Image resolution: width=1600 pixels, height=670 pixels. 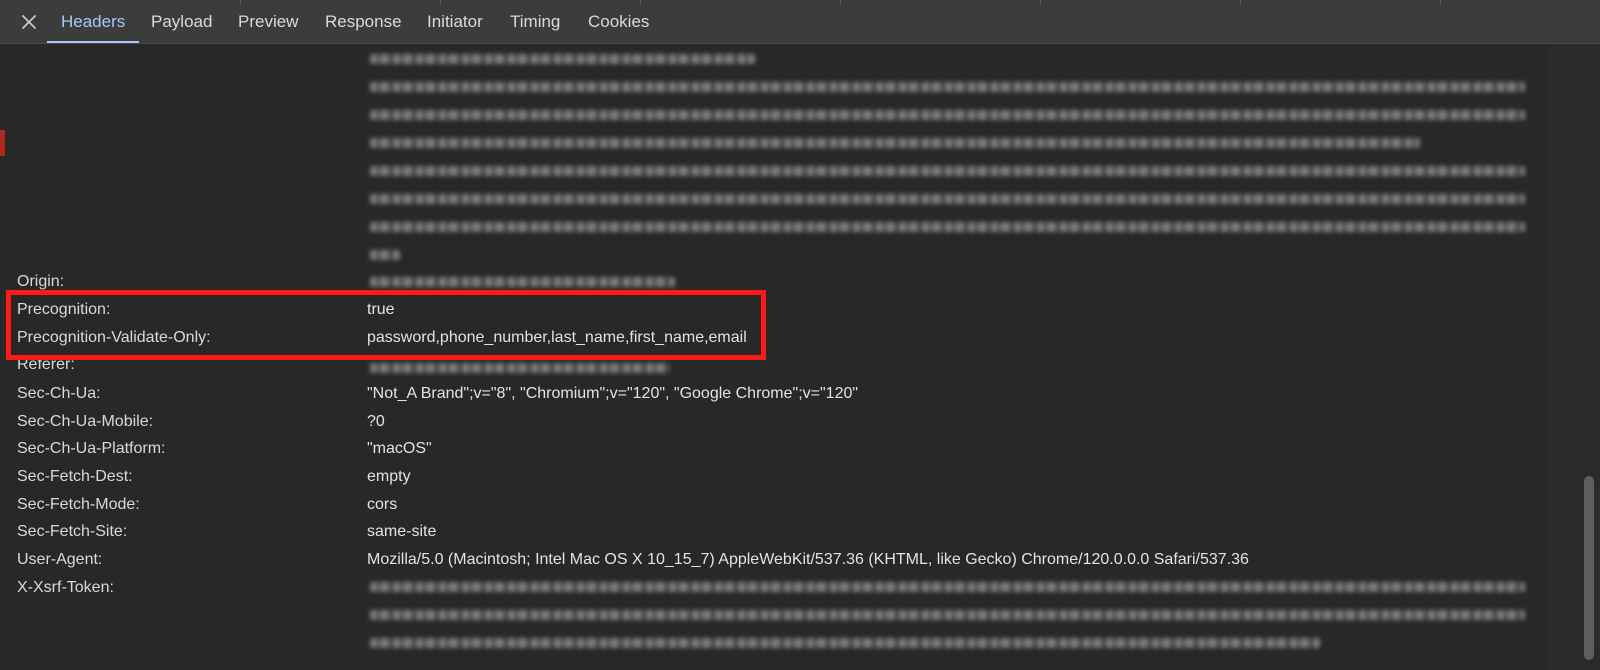 What do you see at coordinates (65, 587) in the screenshot?
I see `header-name-x-xsrf-token: X-Xsrf-Token:` at bounding box center [65, 587].